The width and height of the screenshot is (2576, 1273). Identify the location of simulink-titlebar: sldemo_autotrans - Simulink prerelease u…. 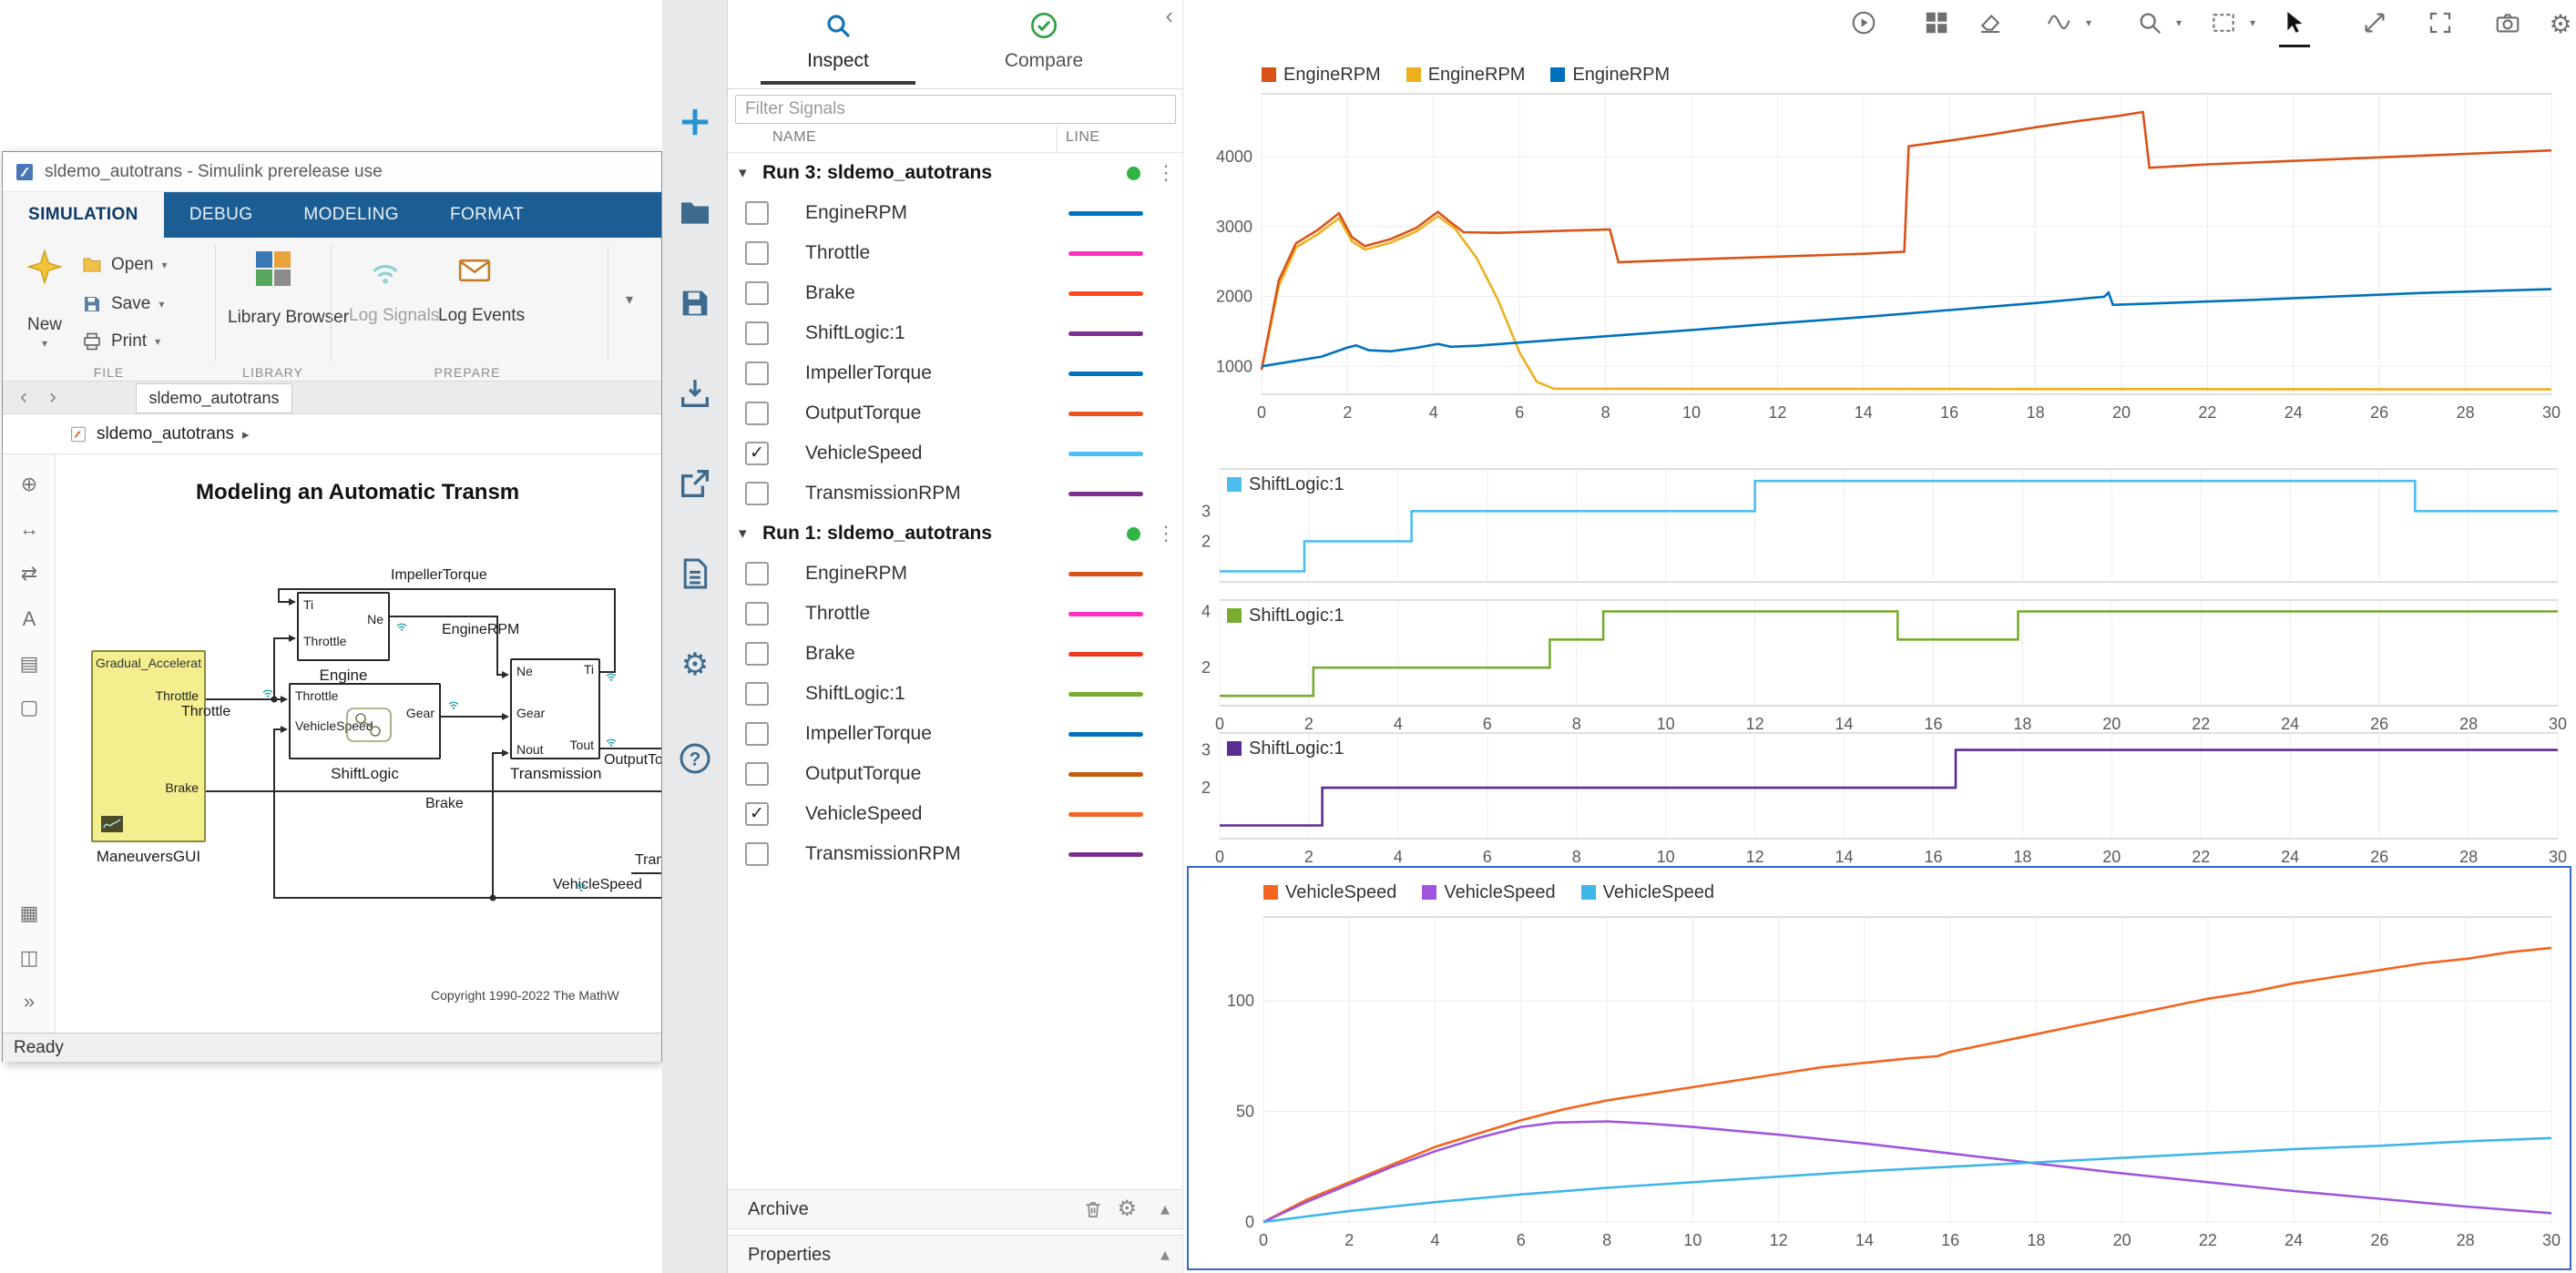
(332, 172).